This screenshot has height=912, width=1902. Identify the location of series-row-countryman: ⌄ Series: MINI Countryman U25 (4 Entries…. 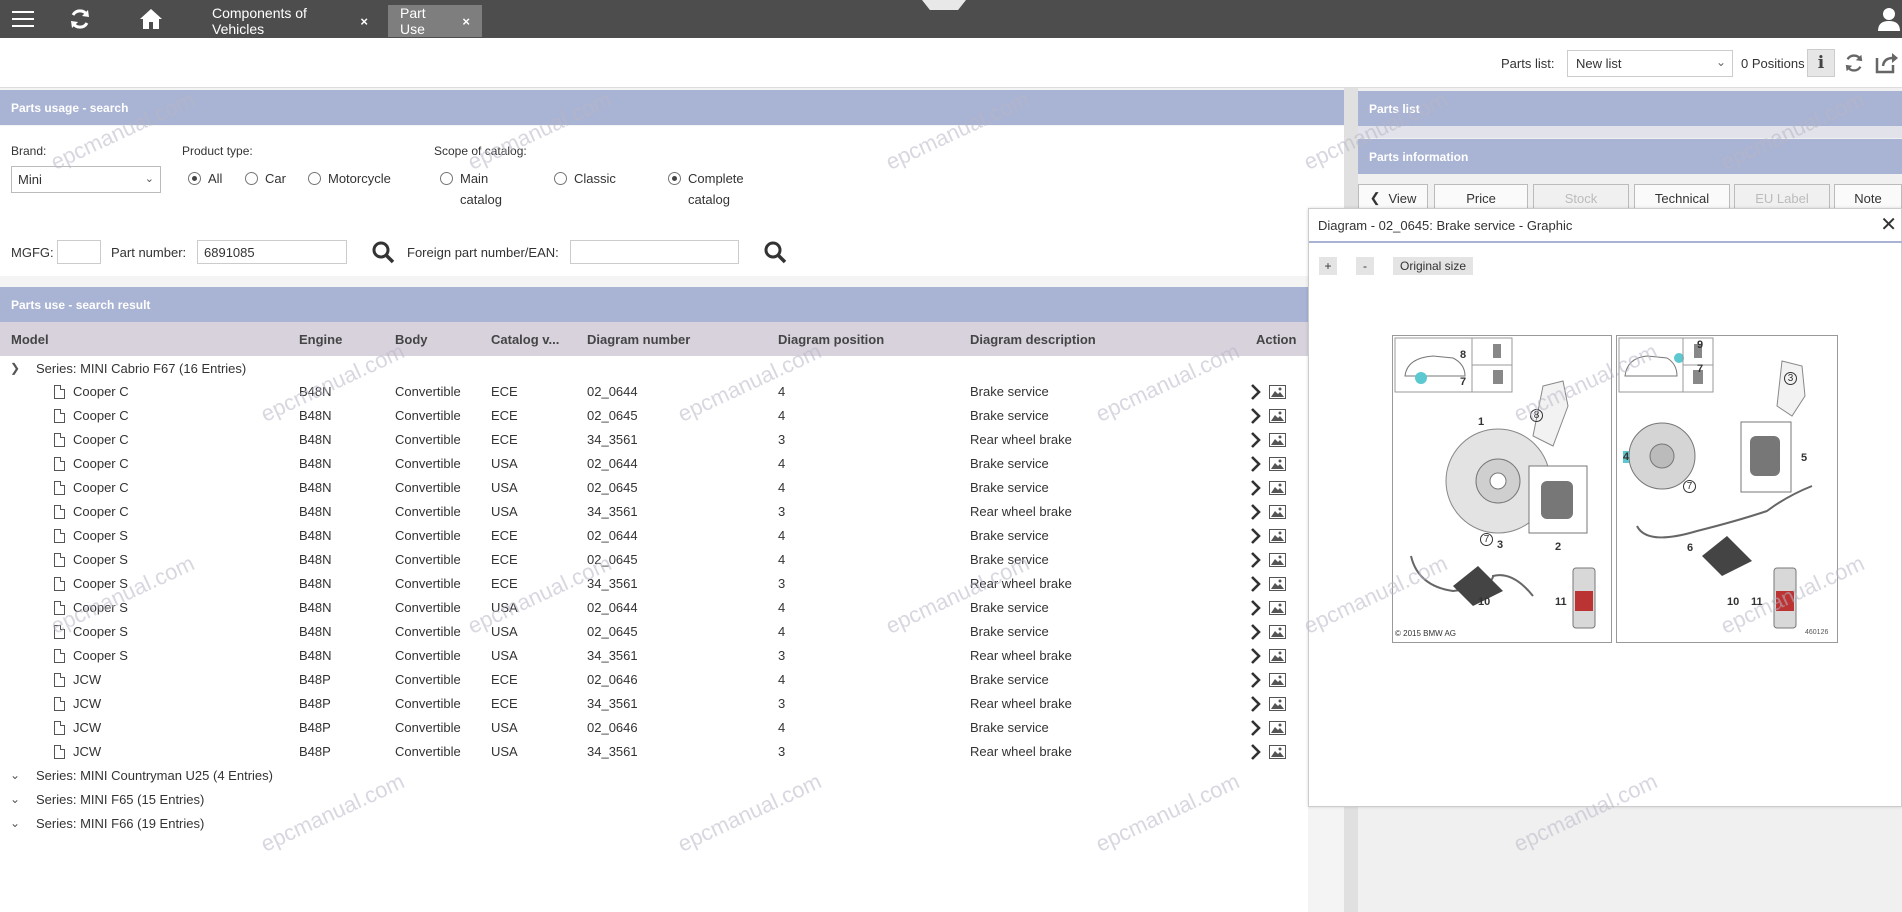
(141, 775).